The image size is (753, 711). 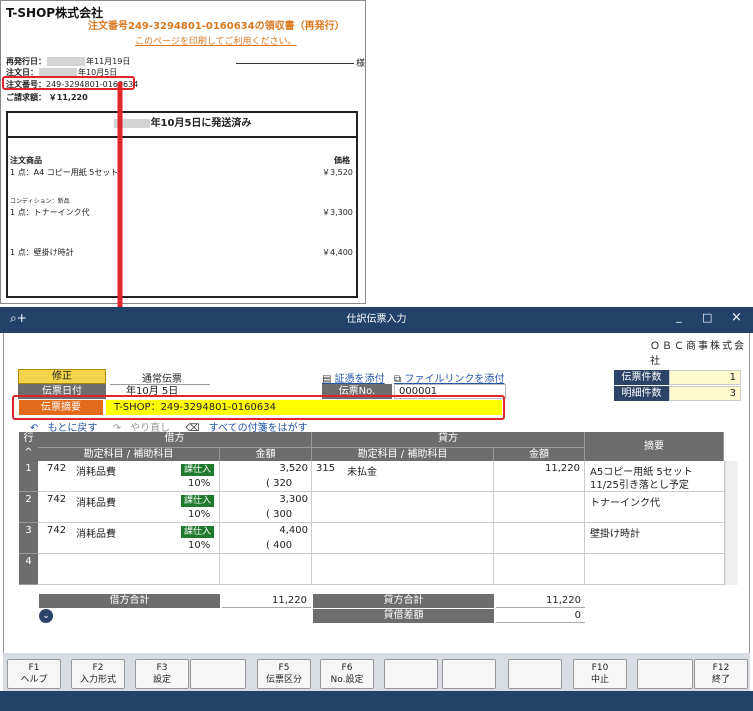 What do you see at coordinates (641, 393) in the screenshot?
I see `detail-count-label: 明細件数` at bounding box center [641, 393].